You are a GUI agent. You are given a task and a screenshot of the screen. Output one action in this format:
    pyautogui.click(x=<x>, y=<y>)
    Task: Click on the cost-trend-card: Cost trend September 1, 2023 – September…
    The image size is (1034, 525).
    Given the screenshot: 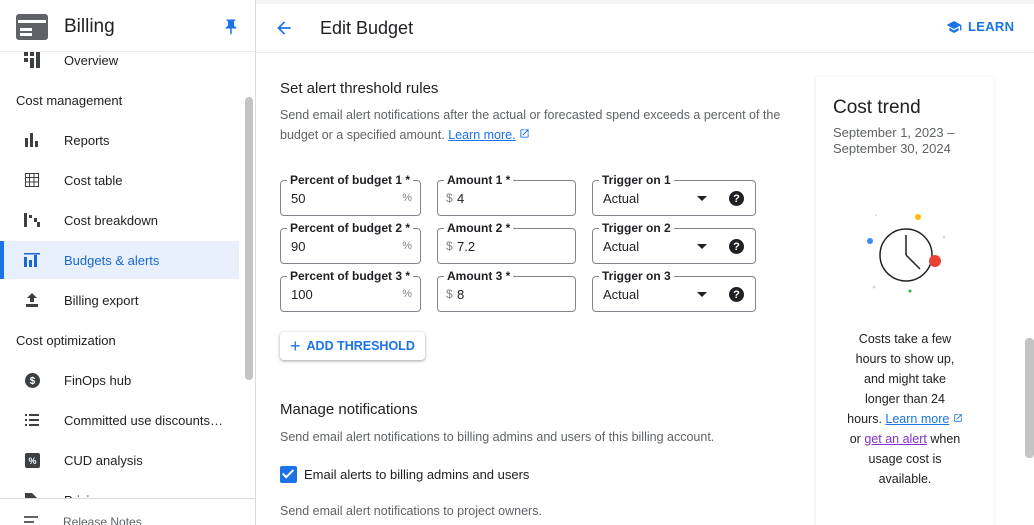 What is the action you would take?
    pyautogui.click(x=905, y=301)
    